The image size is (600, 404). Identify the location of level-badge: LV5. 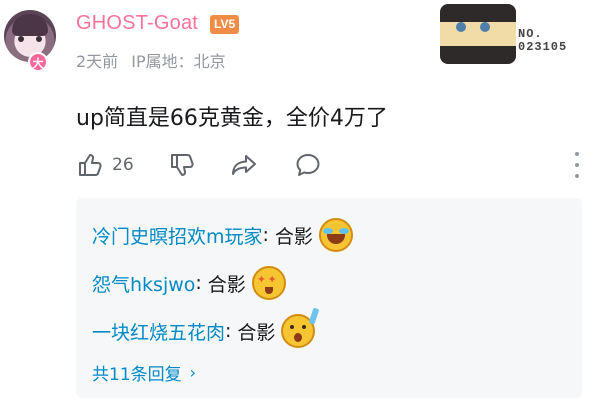
(225, 24).